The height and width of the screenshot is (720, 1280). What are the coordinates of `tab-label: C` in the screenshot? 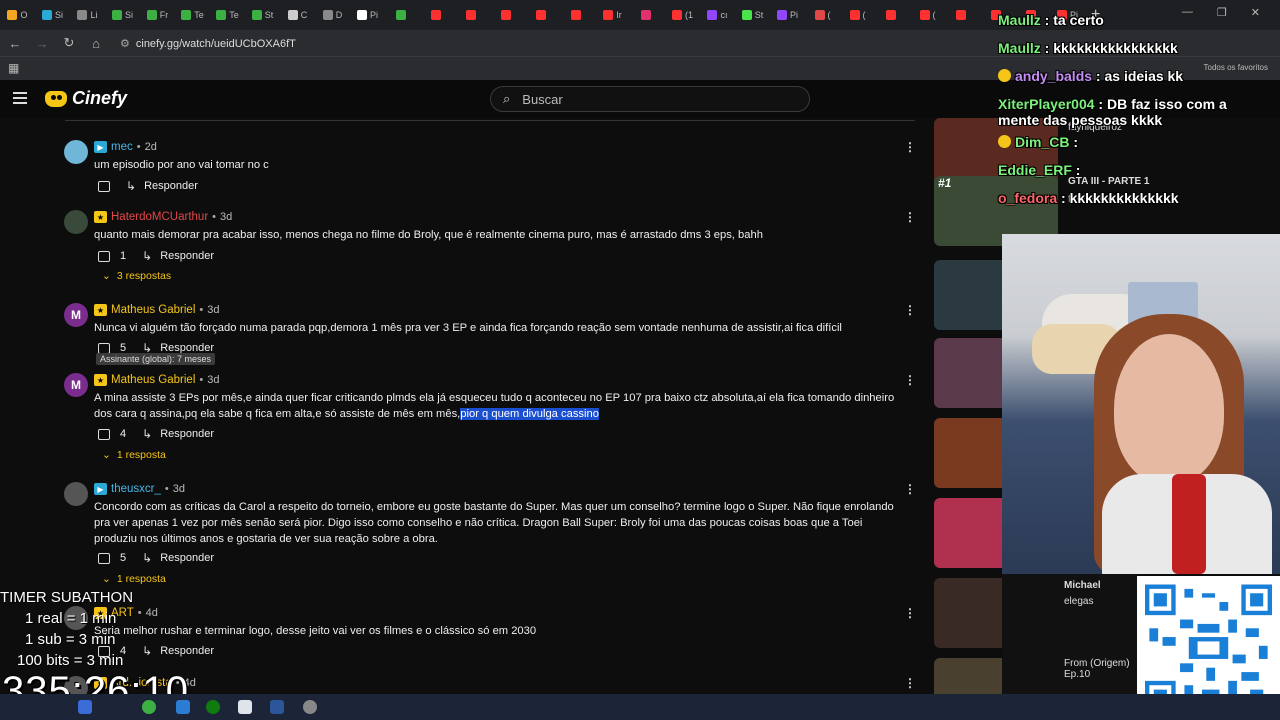 It's located at (304, 15).